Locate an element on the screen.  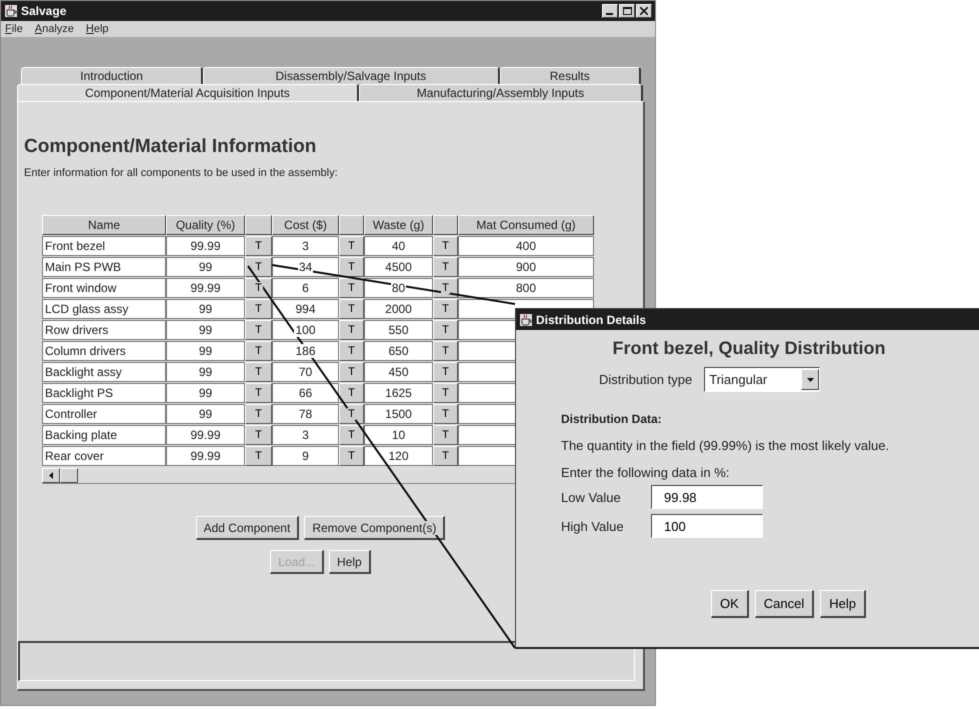
push-button: Remove Component(s) is located at coordinates (375, 528).